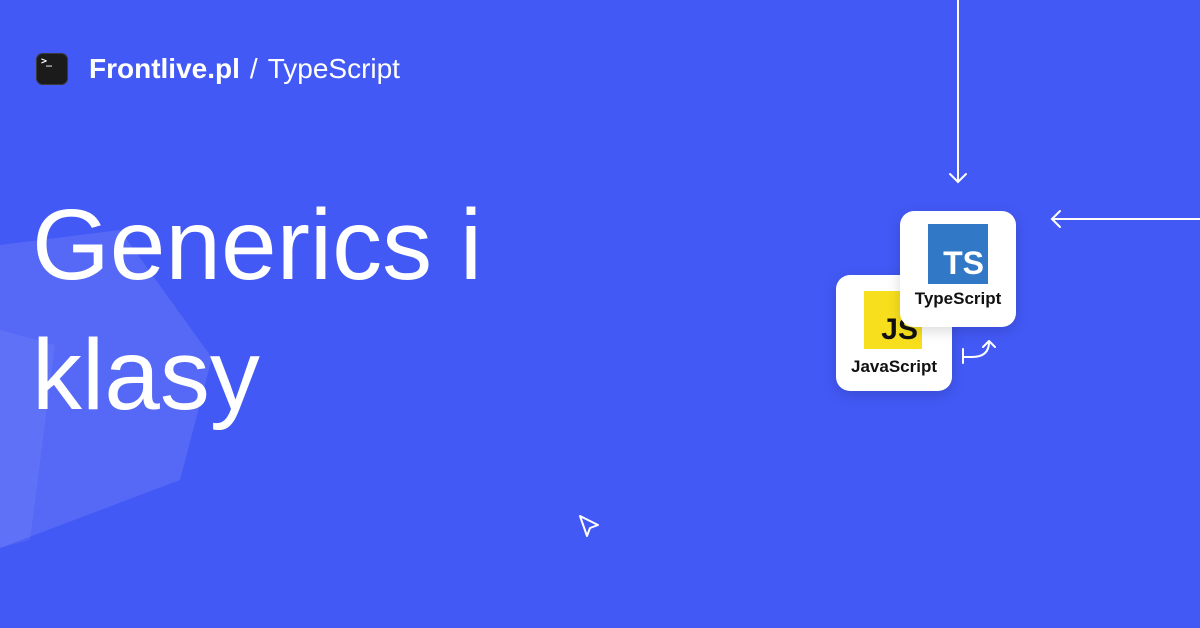 The height and width of the screenshot is (628, 1200). I want to click on curved-arrow-icon, so click(979, 352).